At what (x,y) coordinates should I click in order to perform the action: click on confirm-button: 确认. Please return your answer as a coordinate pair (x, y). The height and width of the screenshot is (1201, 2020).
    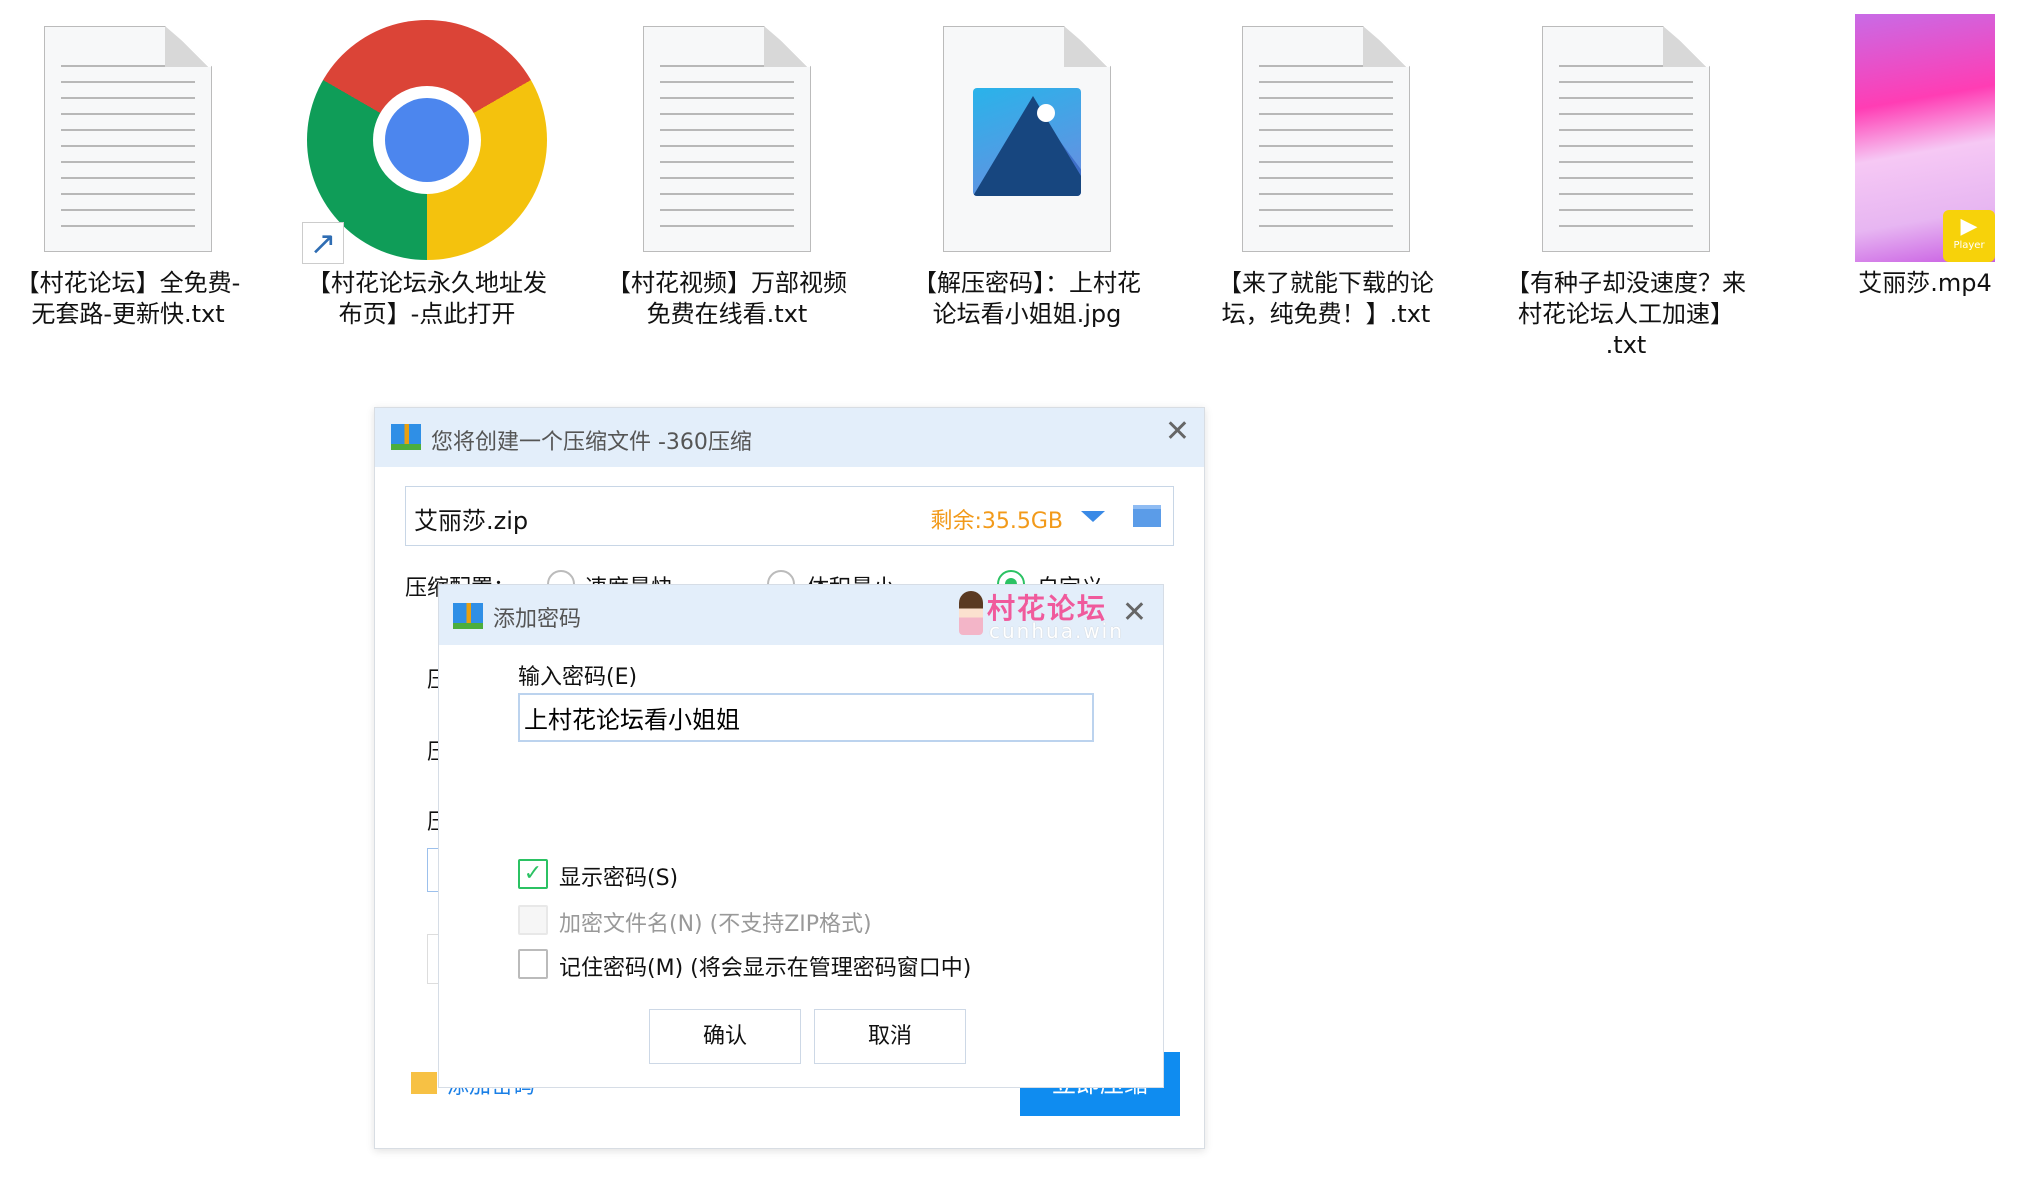
    Looking at the image, I should click on (725, 1036).